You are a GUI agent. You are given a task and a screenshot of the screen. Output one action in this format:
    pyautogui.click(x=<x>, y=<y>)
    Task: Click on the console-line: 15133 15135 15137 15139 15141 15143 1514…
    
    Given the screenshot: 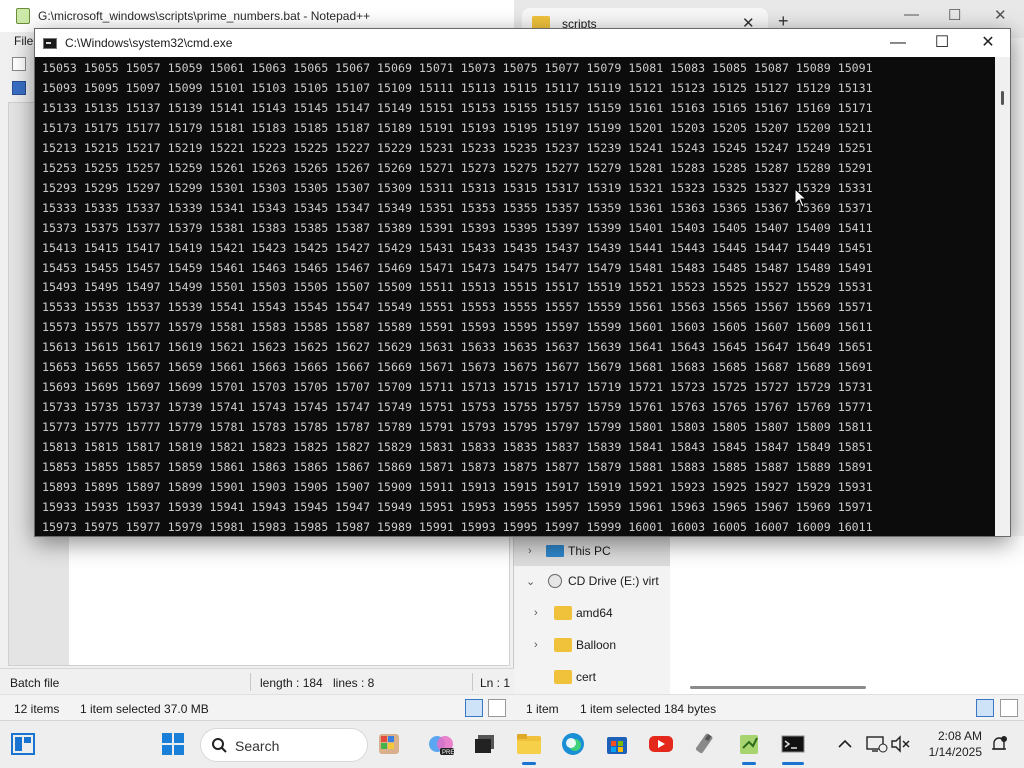 What is the action you would take?
    pyautogui.click(x=457, y=107)
    